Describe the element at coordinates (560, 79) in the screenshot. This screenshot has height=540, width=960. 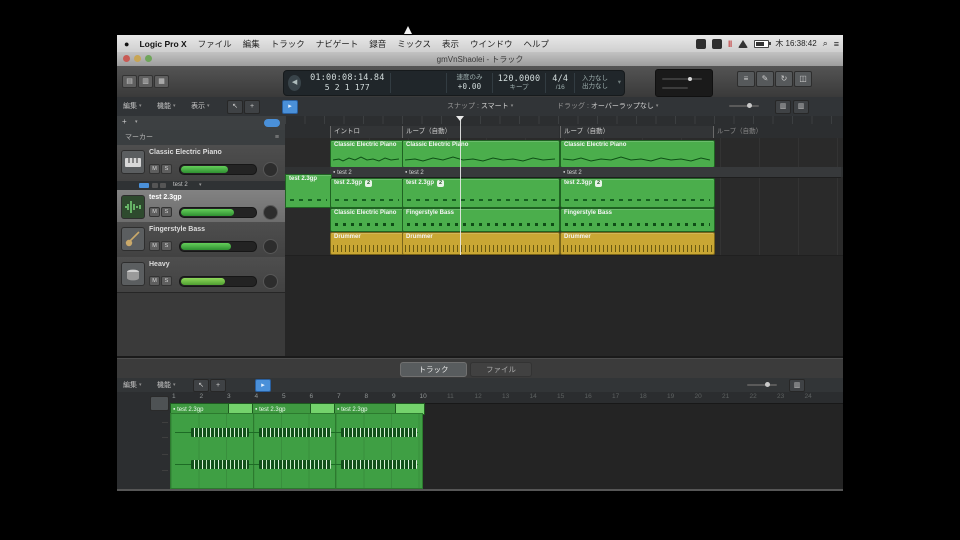
I see `lcd-time-signature: 4/4` at that location.